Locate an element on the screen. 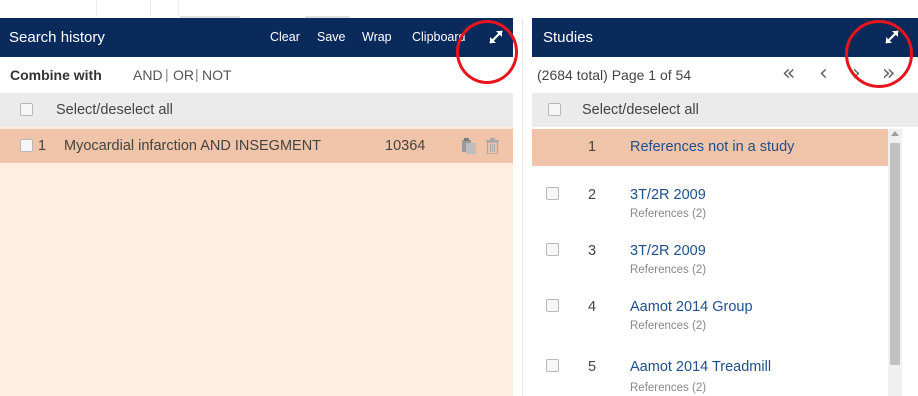 This screenshot has height=396, width=918. scroll-up-arrow is located at coordinates (895, 133).